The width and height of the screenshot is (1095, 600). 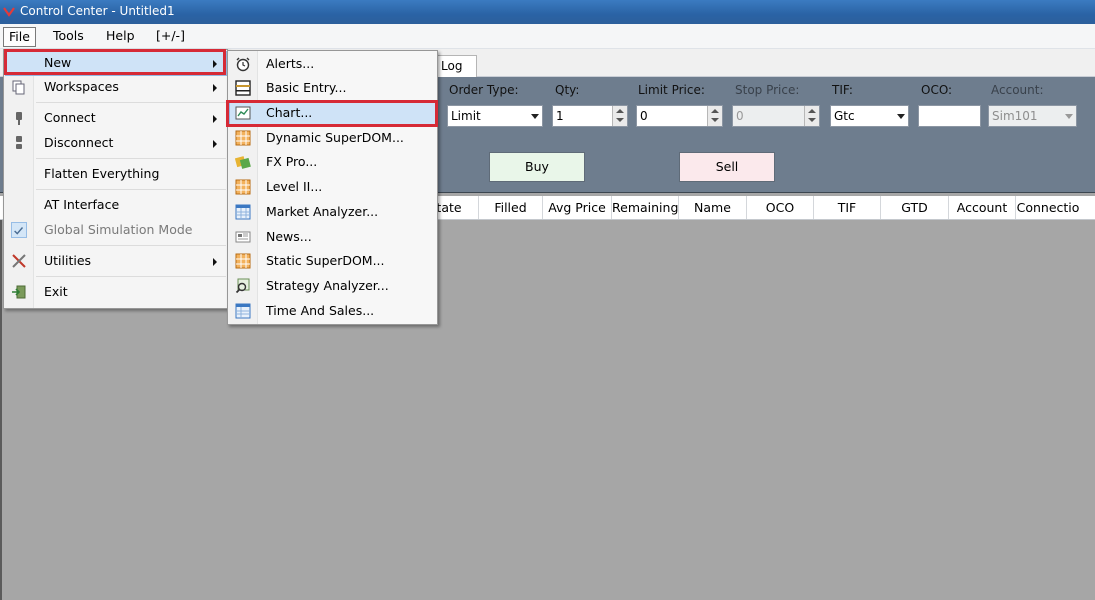 What do you see at coordinates (547, 12) in the screenshot?
I see `title-bar: Control Center - Untitled1` at bounding box center [547, 12].